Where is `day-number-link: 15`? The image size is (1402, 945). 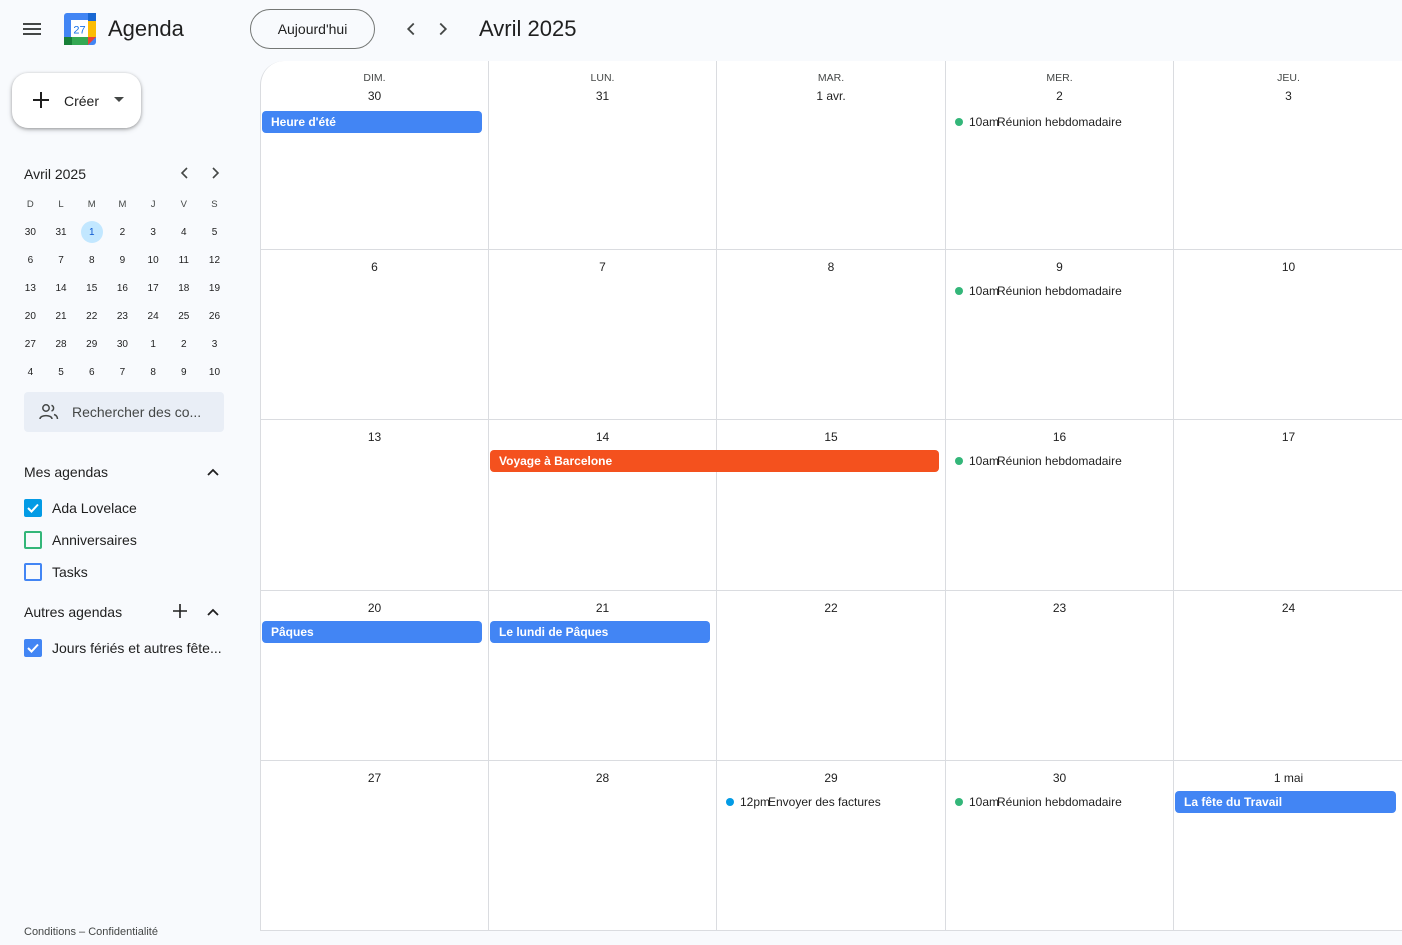
day-number-link: 15 is located at coordinates (830, 437).